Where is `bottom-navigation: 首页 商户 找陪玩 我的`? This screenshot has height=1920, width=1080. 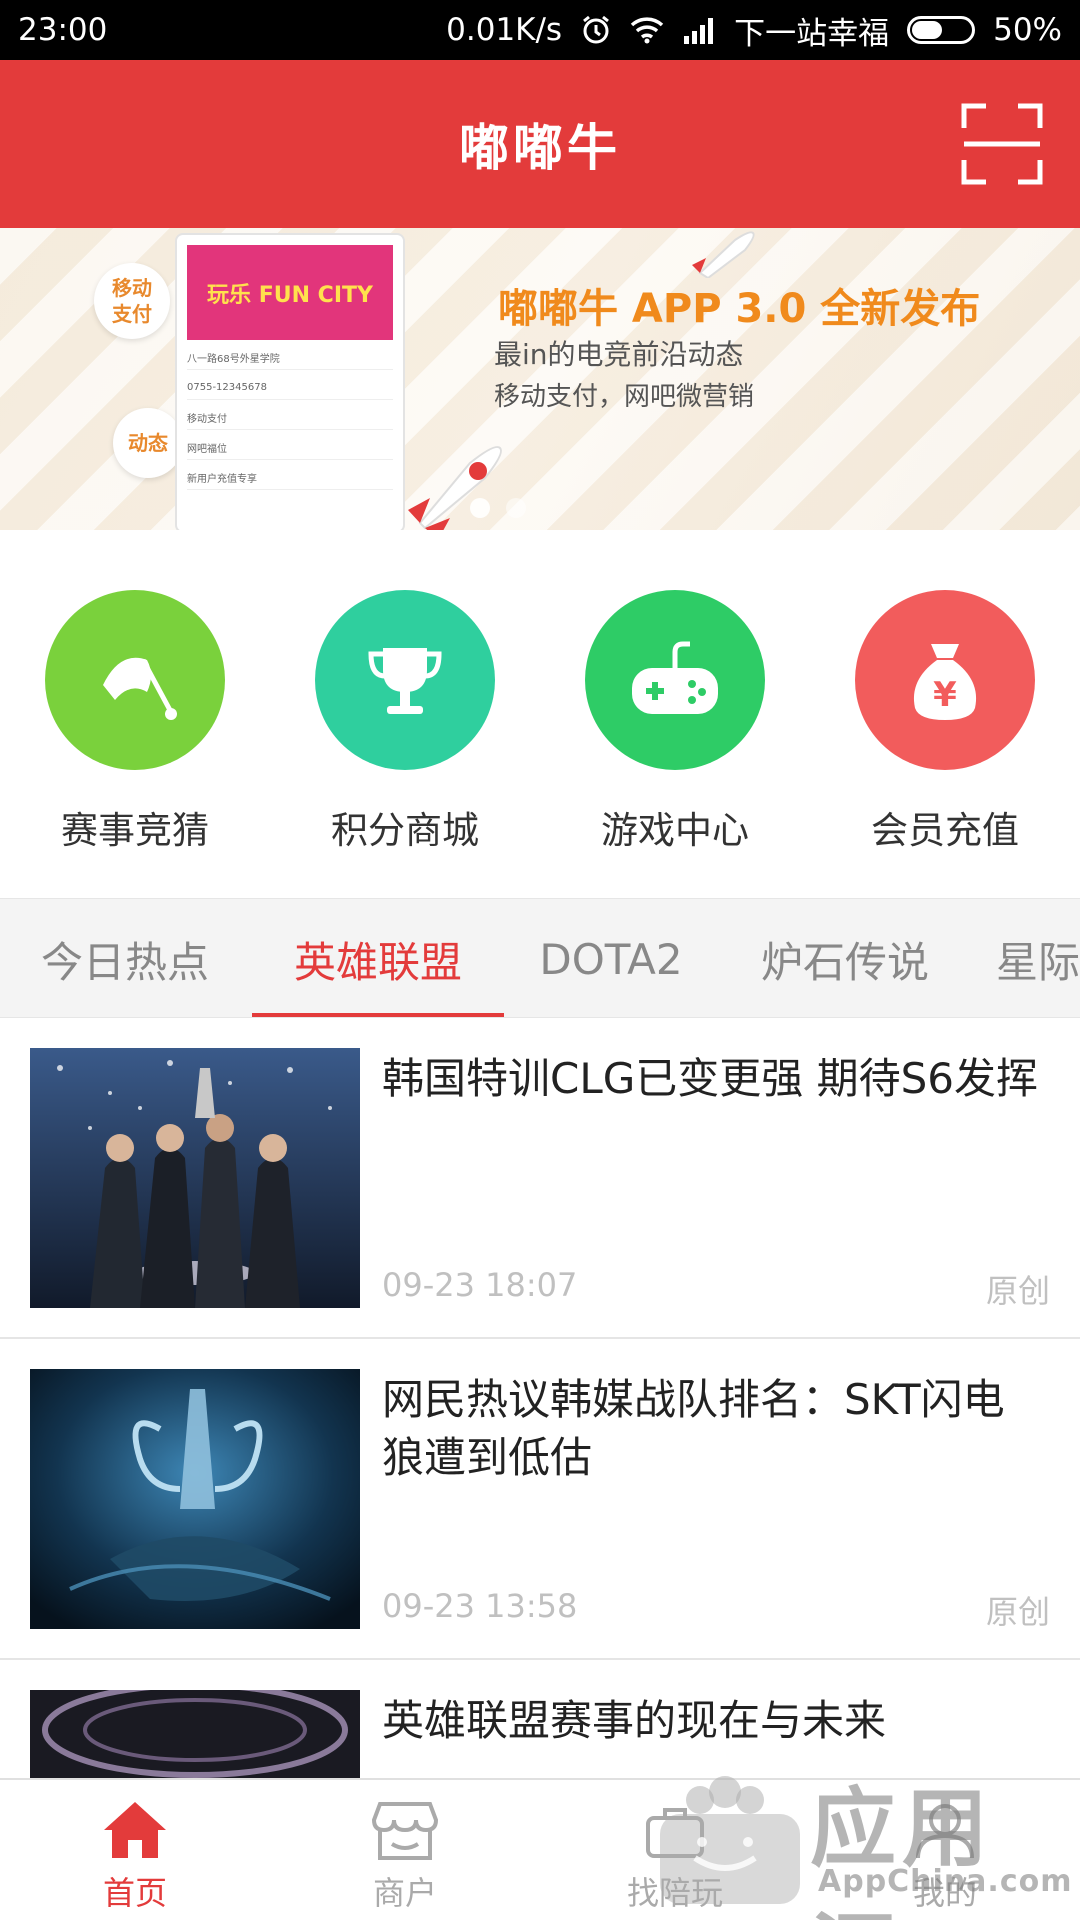 bottom-navigation: 首页 商户 找陪玩 我的 is located at coordinates (540, 1849).